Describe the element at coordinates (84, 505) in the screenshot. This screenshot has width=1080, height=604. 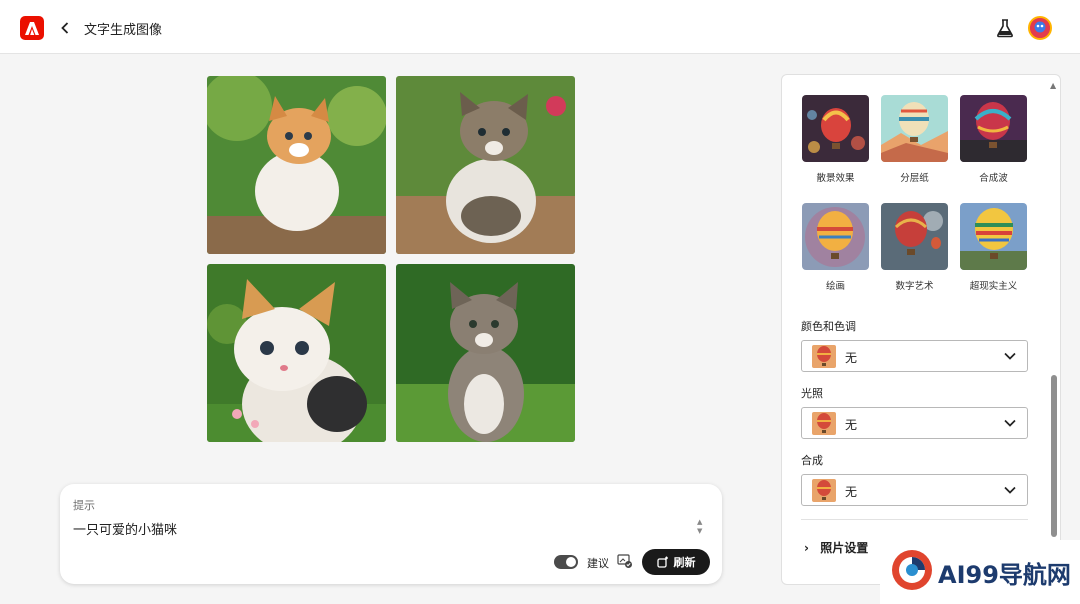
I see `prompt-label: 提示` at that location.